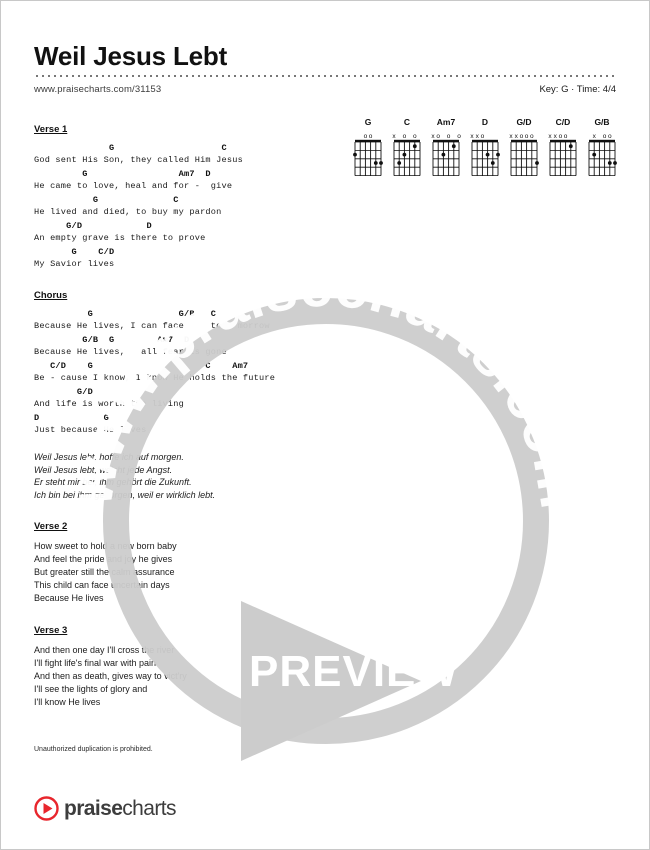 The height and width of the screenshot is (850, 650). What do you see at coordinates (184, 398) in the screenshot?
I see `chord-lyric-line: G/D And life is worth the living` at bounding box center [184, 398].